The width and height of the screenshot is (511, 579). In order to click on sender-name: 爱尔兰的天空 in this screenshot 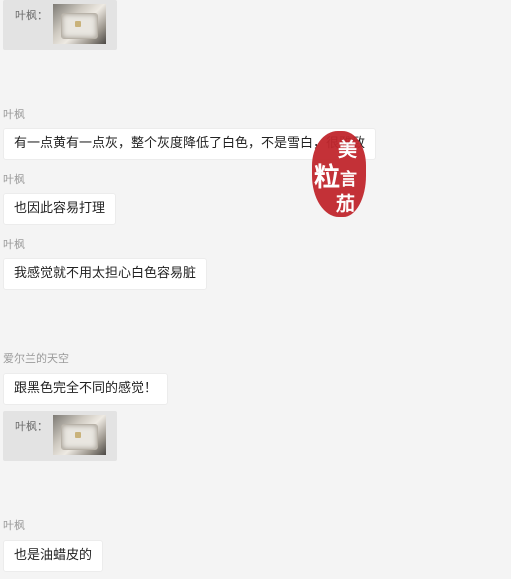, I will do `click(36, 358)`.